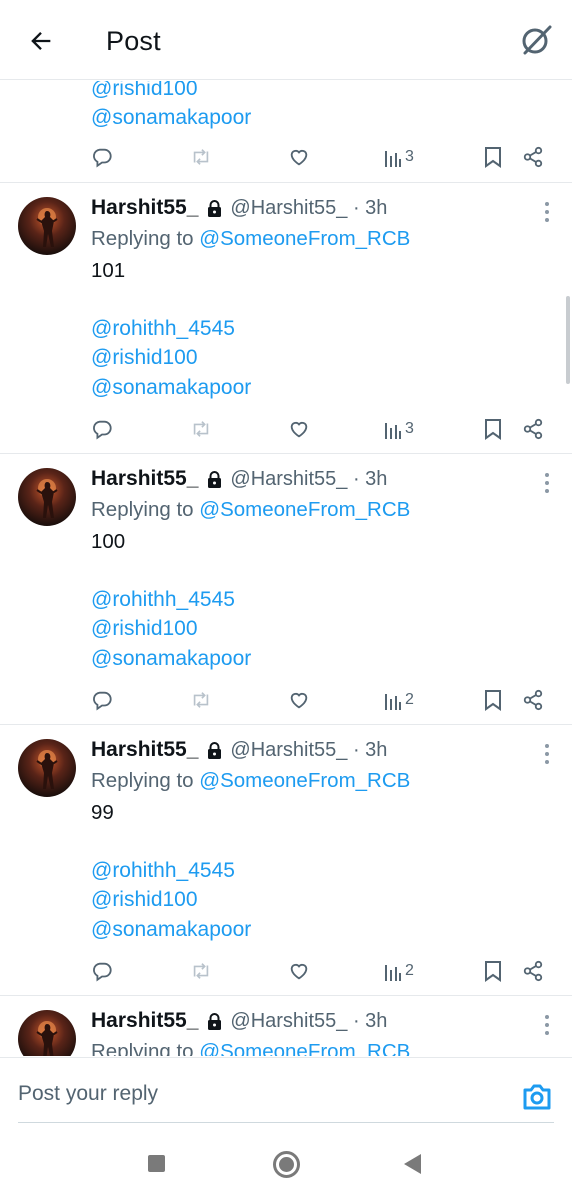  I want to click on home-button, so click(286, 1164).